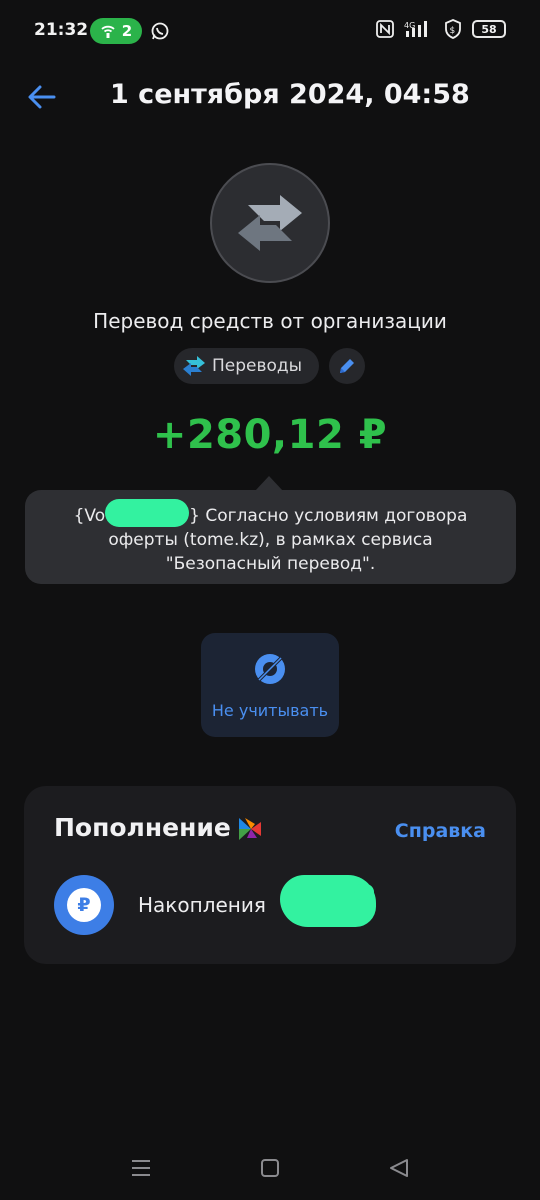  Describe the element at coordinates (440, 831) in the screenshot. I see `help-link: Справка` at that location.